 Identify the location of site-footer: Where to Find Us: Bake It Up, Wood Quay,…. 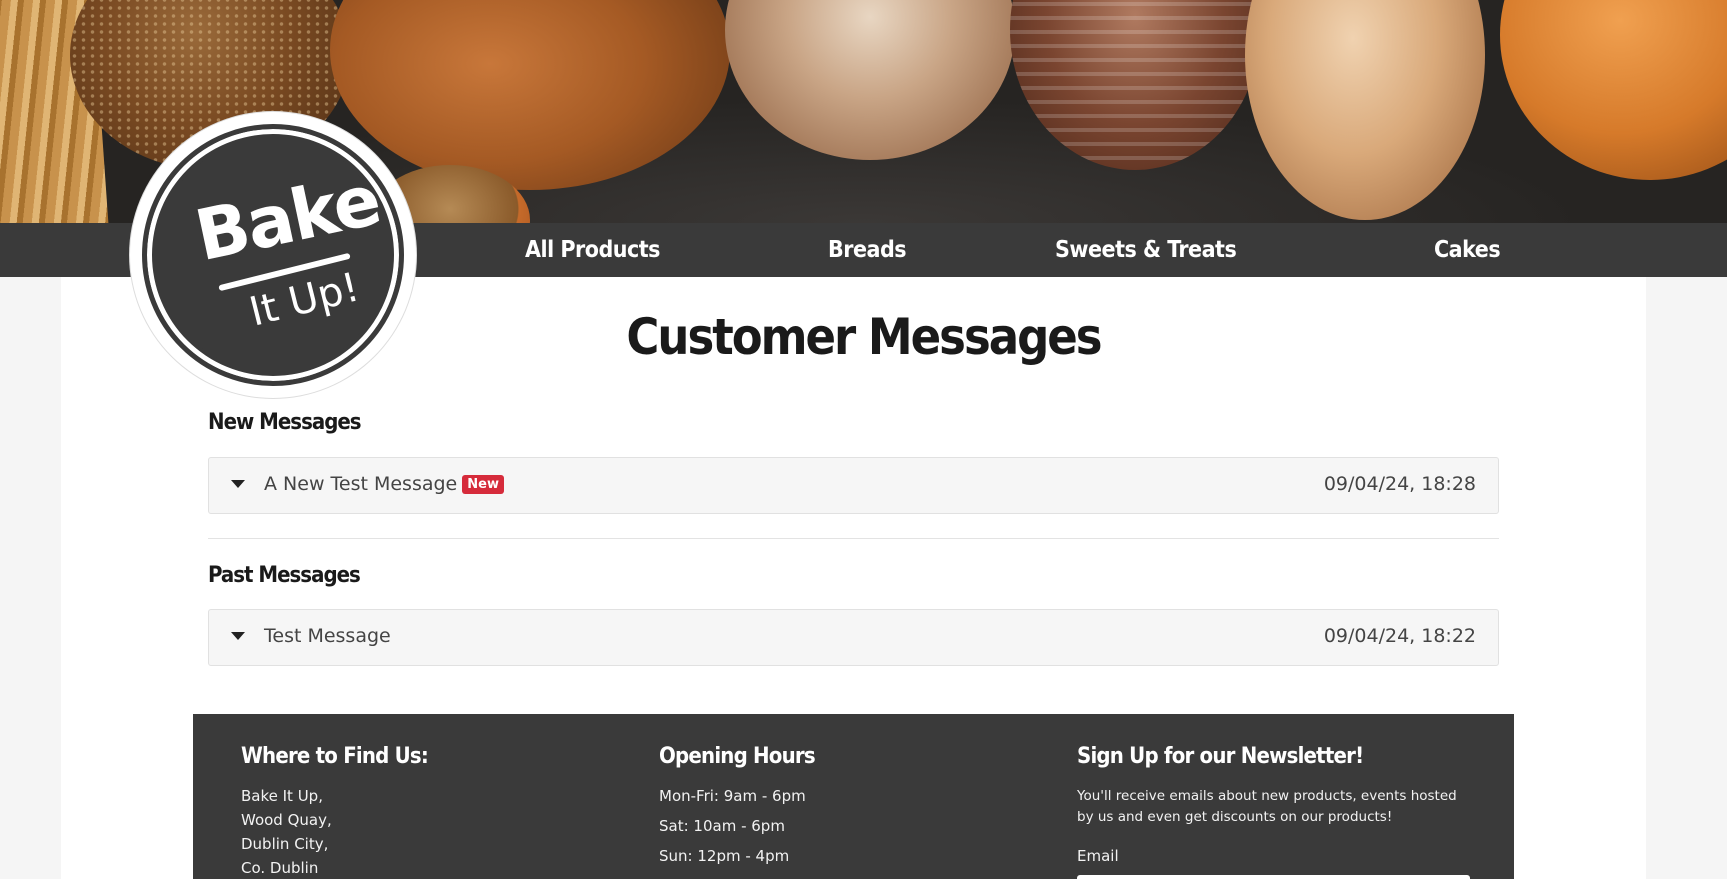
(853, 796).